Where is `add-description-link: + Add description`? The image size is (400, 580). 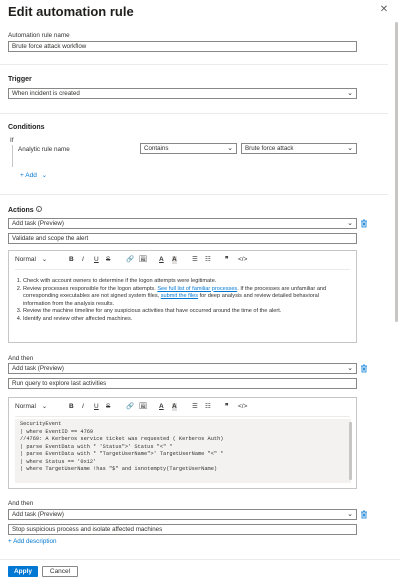 add-description-link: + Add description is located at coordinates (32, 541).